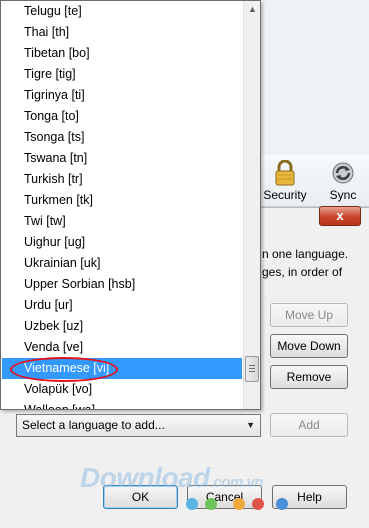 The image size is (369, 528). Describe the element at coordinates (122, 263) in the screenshot. I see `language-option: Ukrainian [uk]` at that location.